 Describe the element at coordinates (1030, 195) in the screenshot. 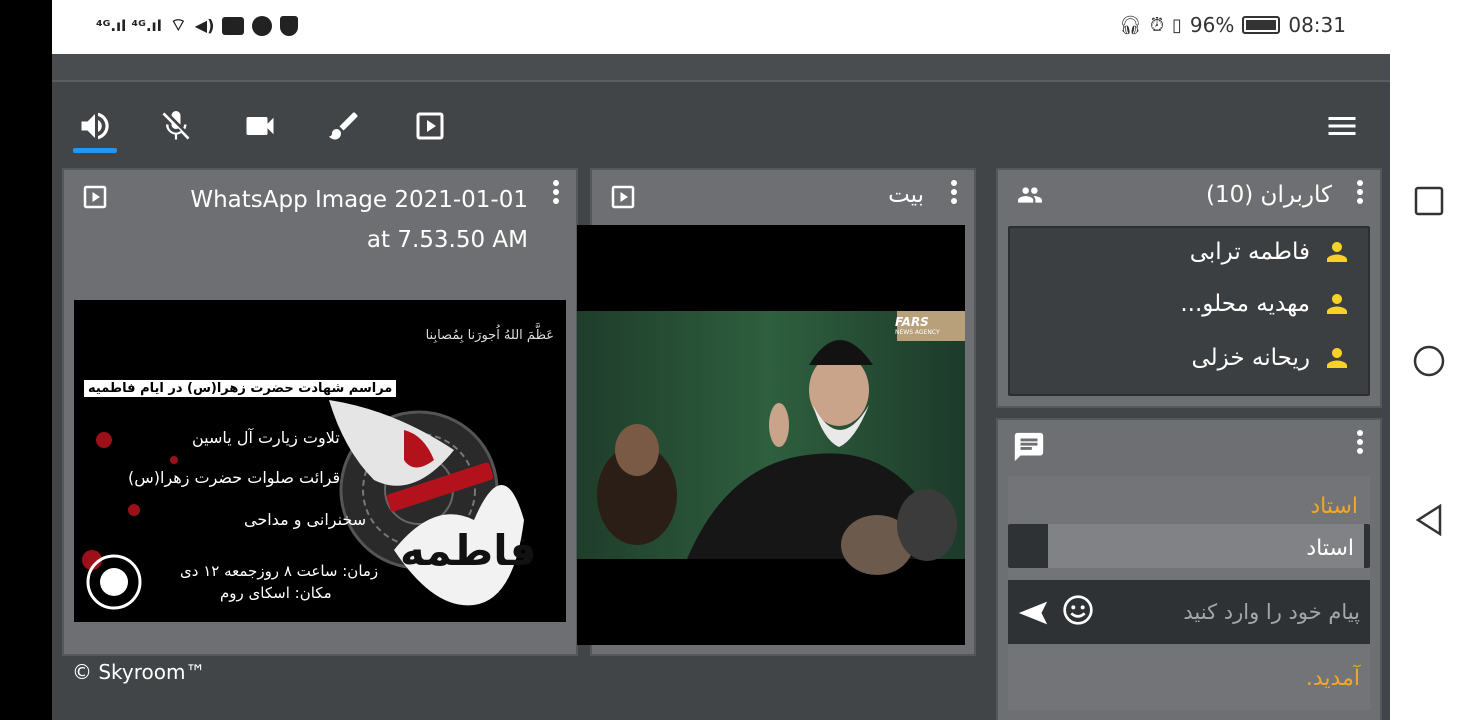

I see `users-group-icon` at that location.